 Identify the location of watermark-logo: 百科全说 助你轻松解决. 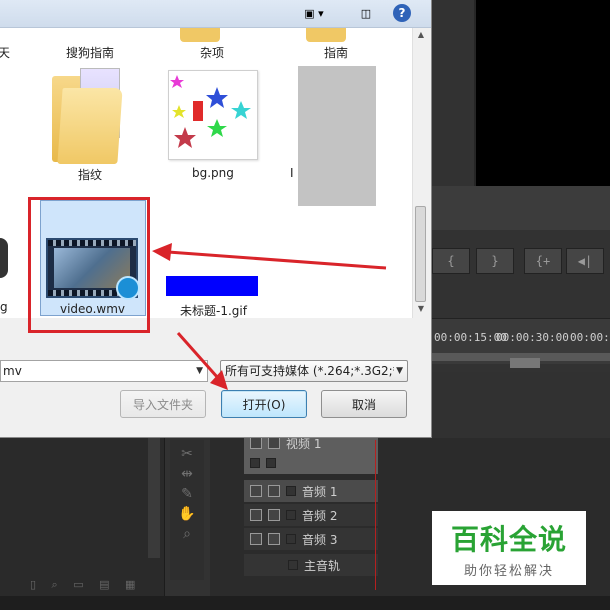
(509, 548).